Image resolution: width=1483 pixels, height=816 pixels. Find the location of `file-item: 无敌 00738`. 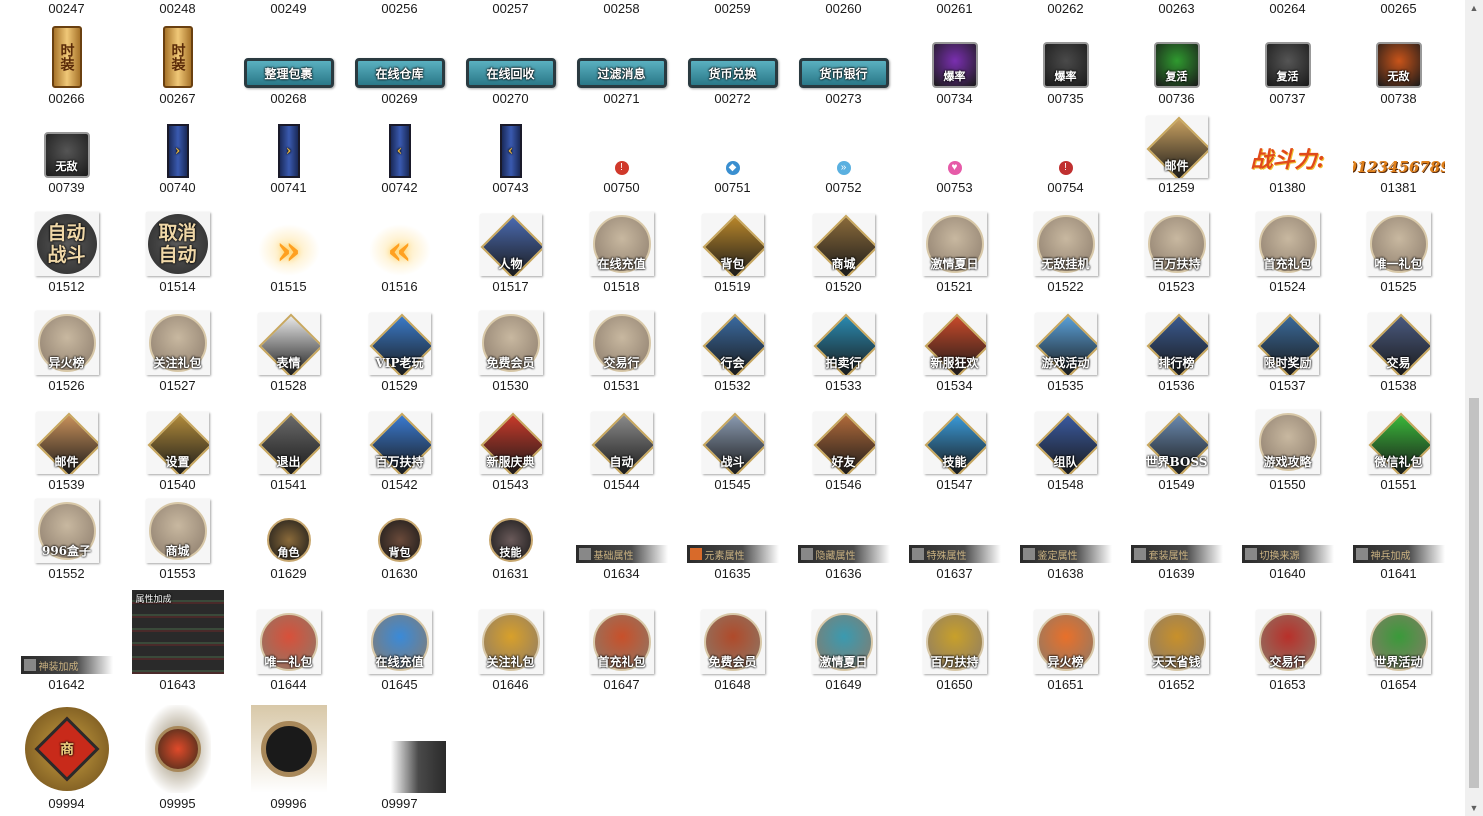

file-item: 无敌 00738 is located at coordinates (1398, 408).